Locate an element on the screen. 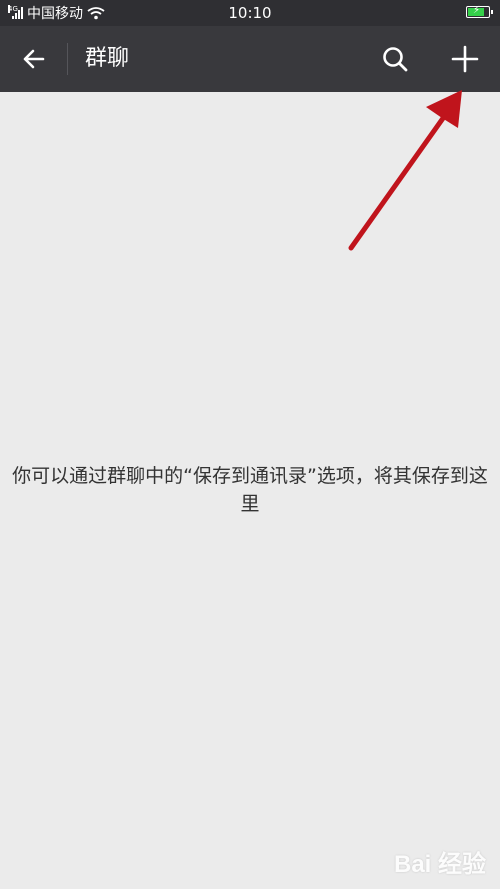 The image size is (500, 889). search-button is located at coordinates (395, 59).